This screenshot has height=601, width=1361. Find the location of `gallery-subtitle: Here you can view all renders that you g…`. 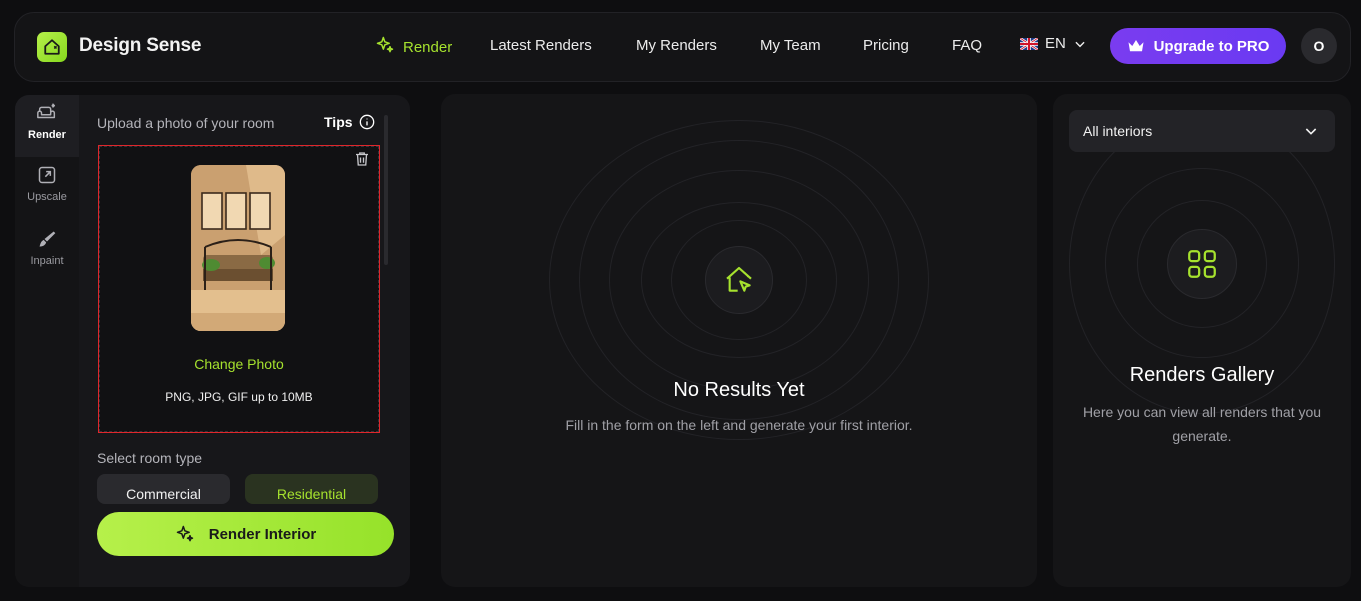

gallery-subtitle: Here you can view all renders that you g… is located at coordinates (1202, 424).